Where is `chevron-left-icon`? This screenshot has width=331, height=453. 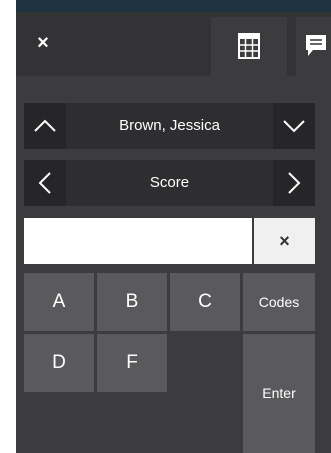
chevron-left-icon is located at coordinates (44, 183).